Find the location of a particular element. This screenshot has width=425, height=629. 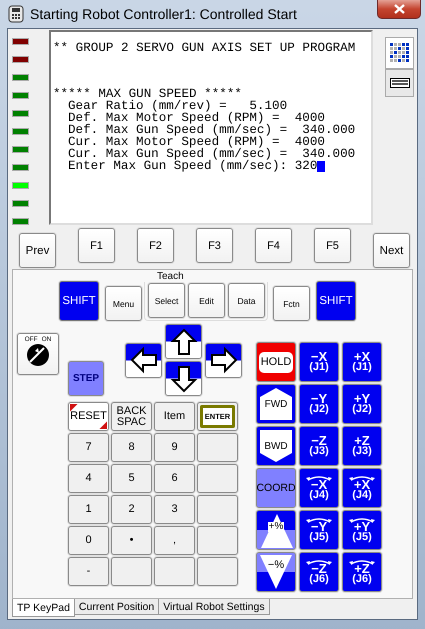

number-key: 7 is located at coordinates (88, 447).